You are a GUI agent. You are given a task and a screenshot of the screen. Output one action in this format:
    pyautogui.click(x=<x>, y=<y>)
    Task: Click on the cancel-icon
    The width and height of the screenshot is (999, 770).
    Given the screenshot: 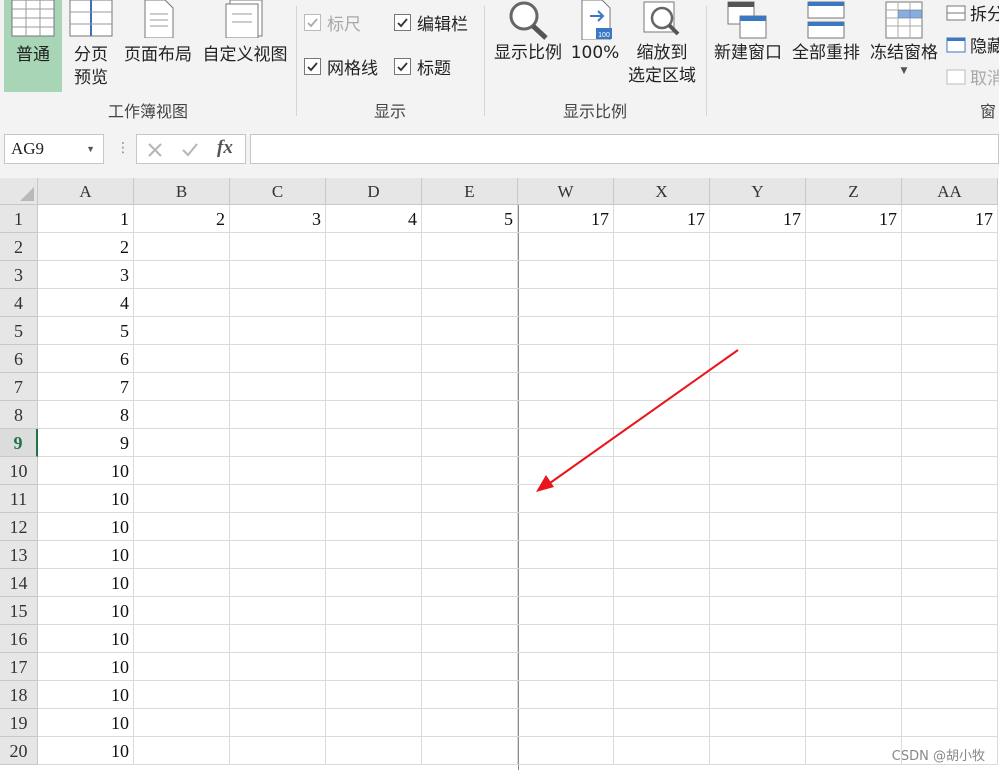 What is the action you would take?
    pyautogui.click(x=155, y=150)
    